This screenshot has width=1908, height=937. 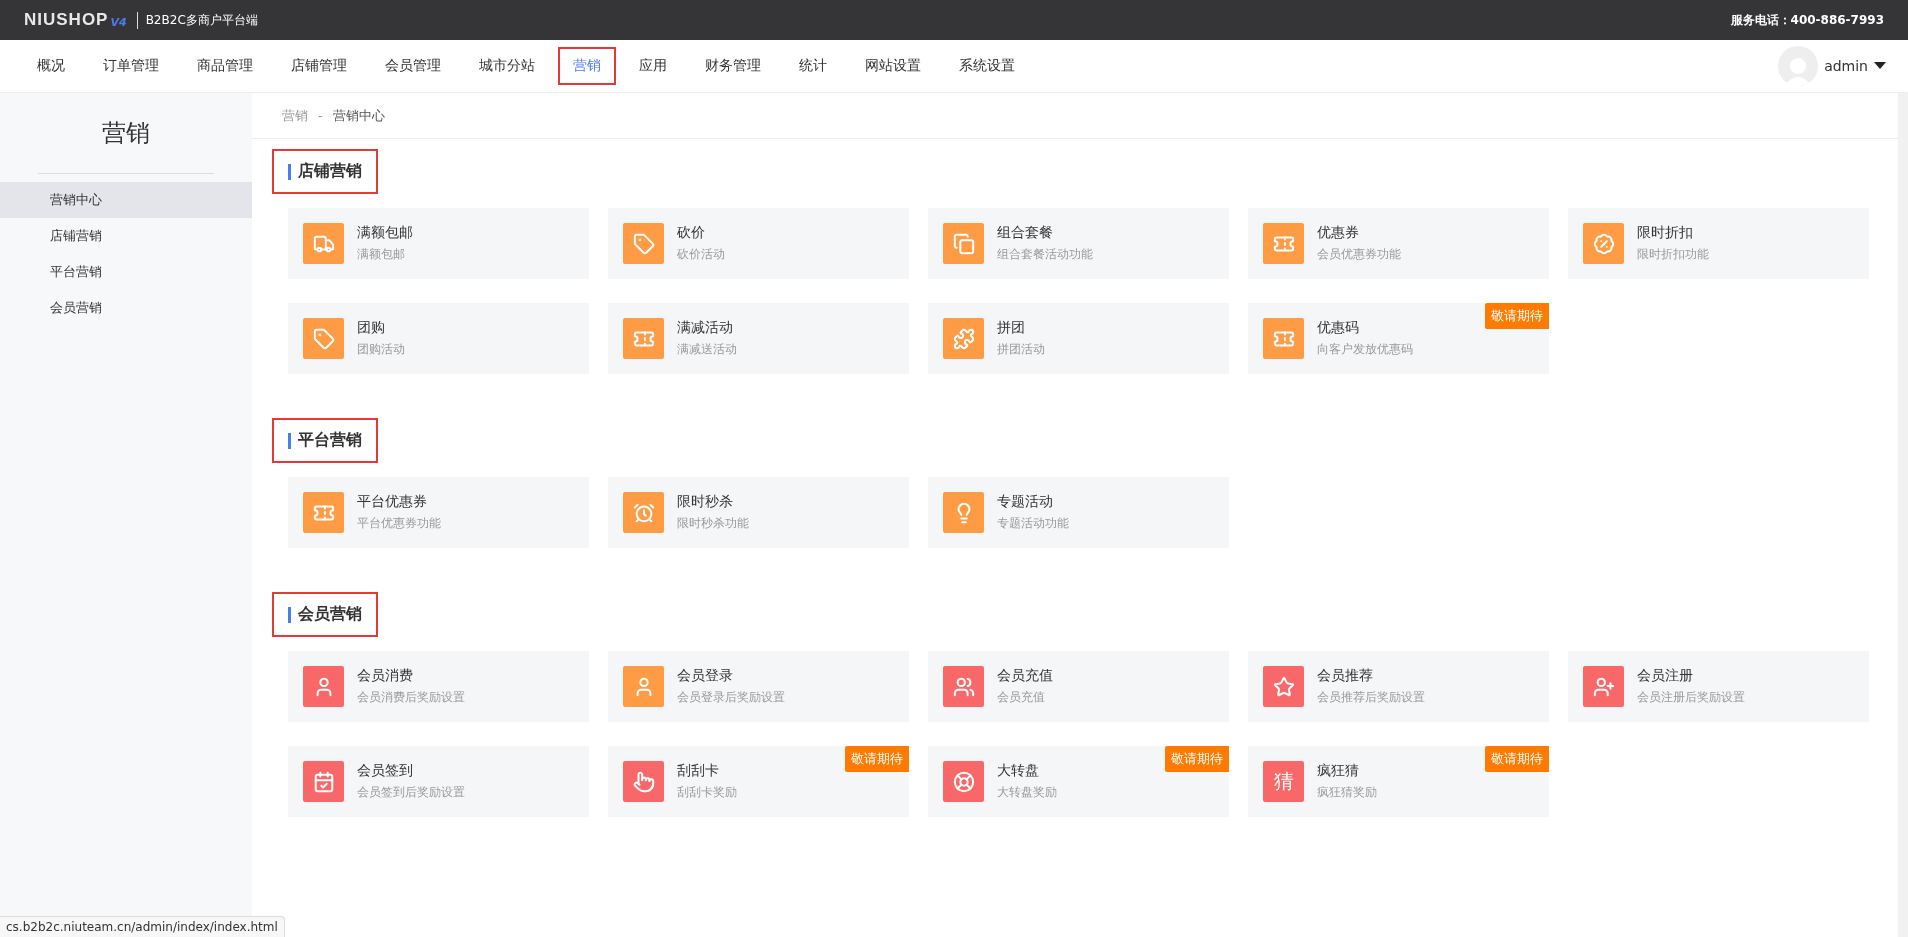 What do you see at coordinates (987, 66) in the screenshot?
I see `nav-tab: 系统设置` at bounding box center [987, 66].